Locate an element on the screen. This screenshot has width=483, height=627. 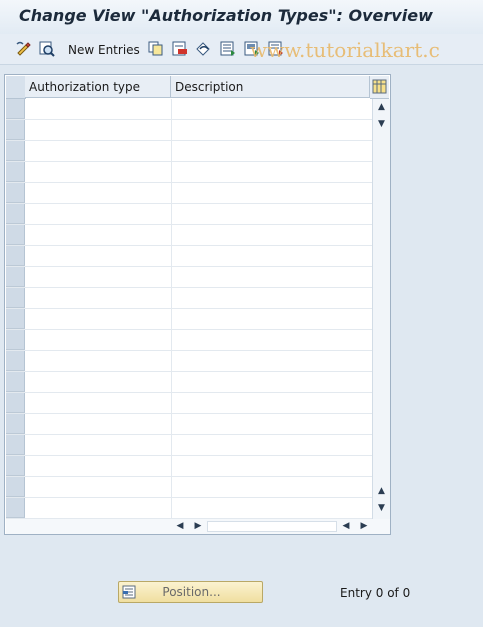
scroll-right-icon: ▶ is located at coordinates (198, 526).